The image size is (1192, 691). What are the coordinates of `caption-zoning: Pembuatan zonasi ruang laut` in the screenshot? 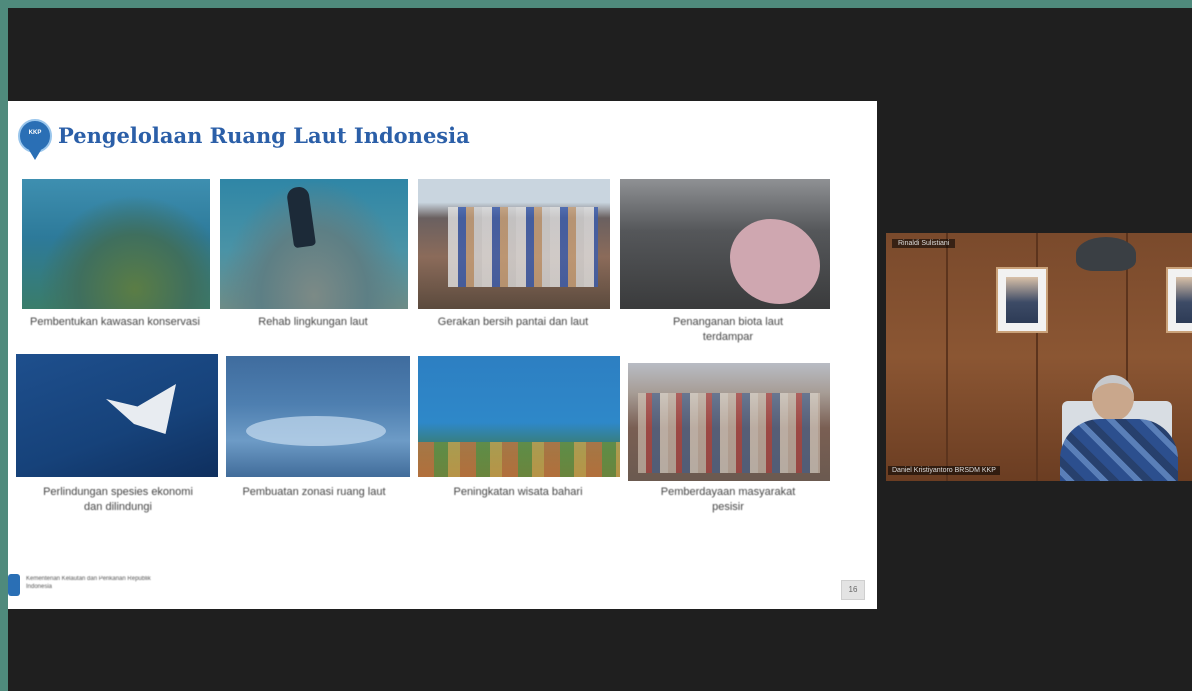 It's located at (314, 492).